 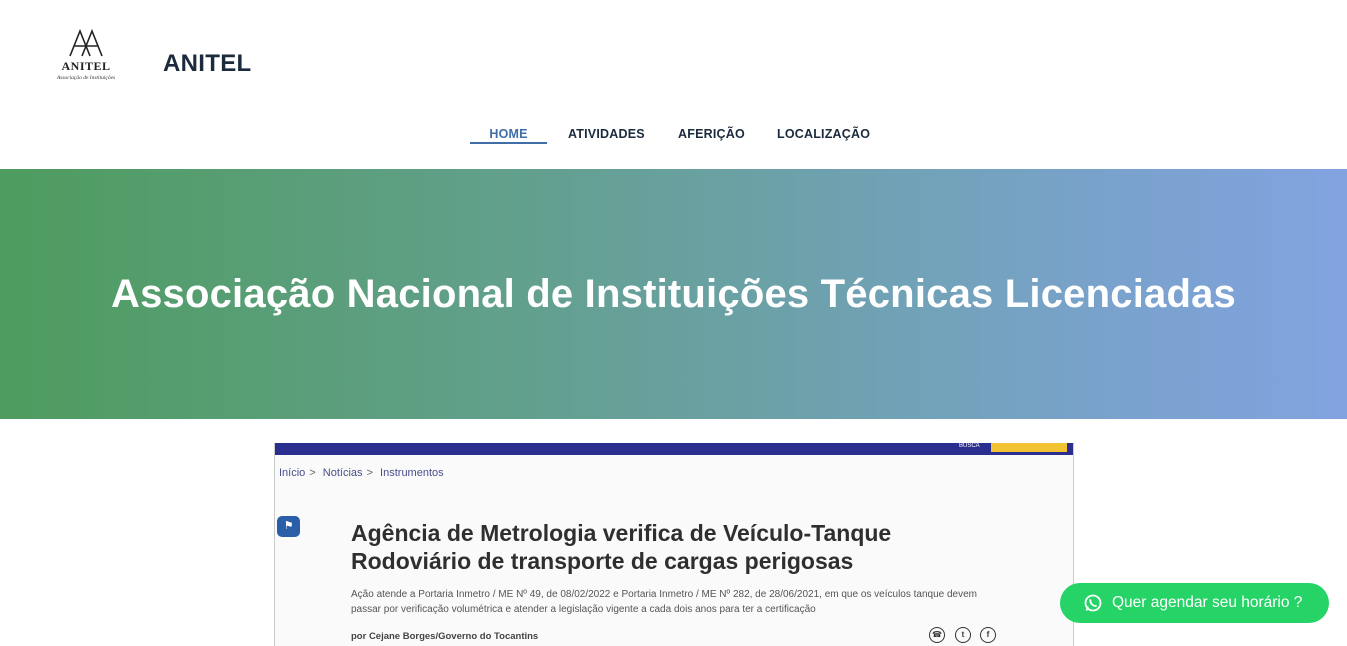 I want to click on breadcrumb: Início > Notícias > Instrumentos, so click(x=361, y=473).